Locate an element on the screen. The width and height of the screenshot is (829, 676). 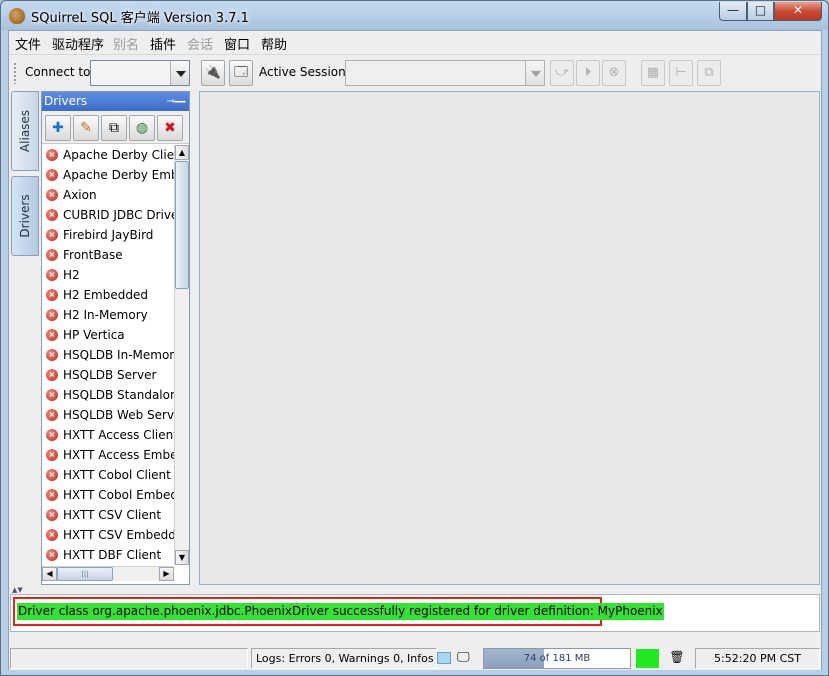
driver-list-item: × Apache Derby Client is located at coordinates (108, 155).